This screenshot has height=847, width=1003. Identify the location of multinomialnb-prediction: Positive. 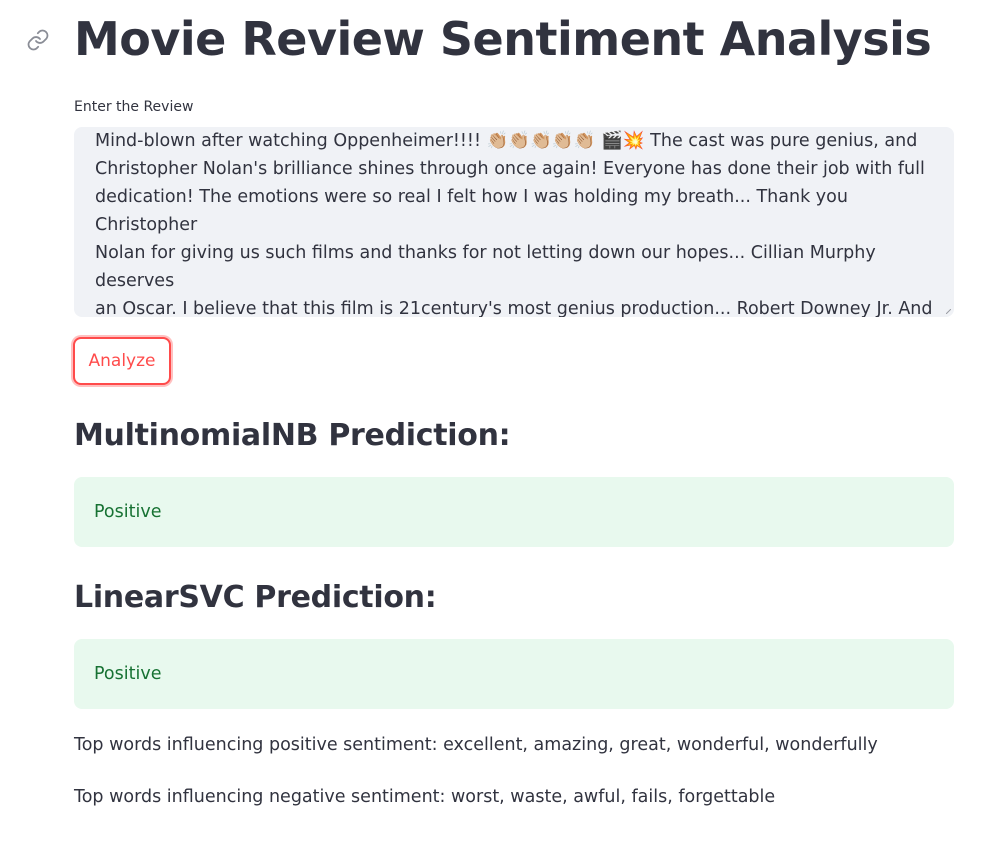
(128, 512).